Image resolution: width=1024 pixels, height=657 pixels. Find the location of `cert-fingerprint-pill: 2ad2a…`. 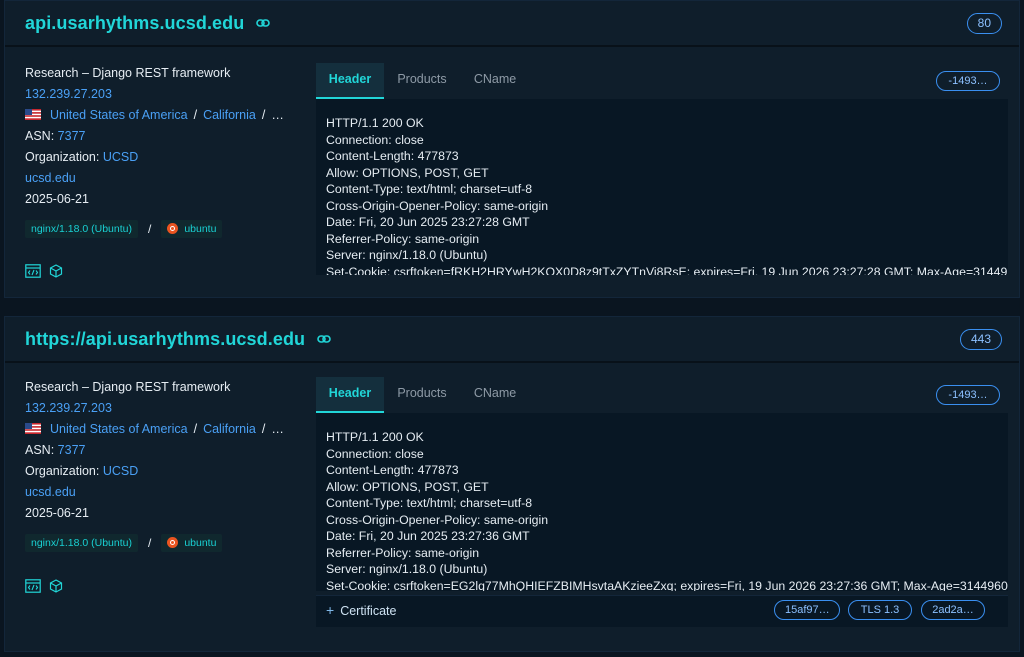

cert-fingerprint-pill: 2ad2a… is located at coordinates (953, 610).